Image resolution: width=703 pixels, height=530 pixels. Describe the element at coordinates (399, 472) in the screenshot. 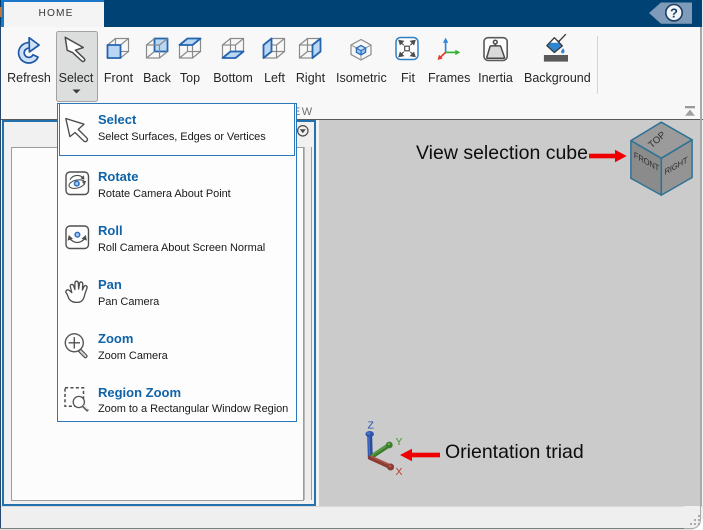

I see `svg-text: X` at that location.